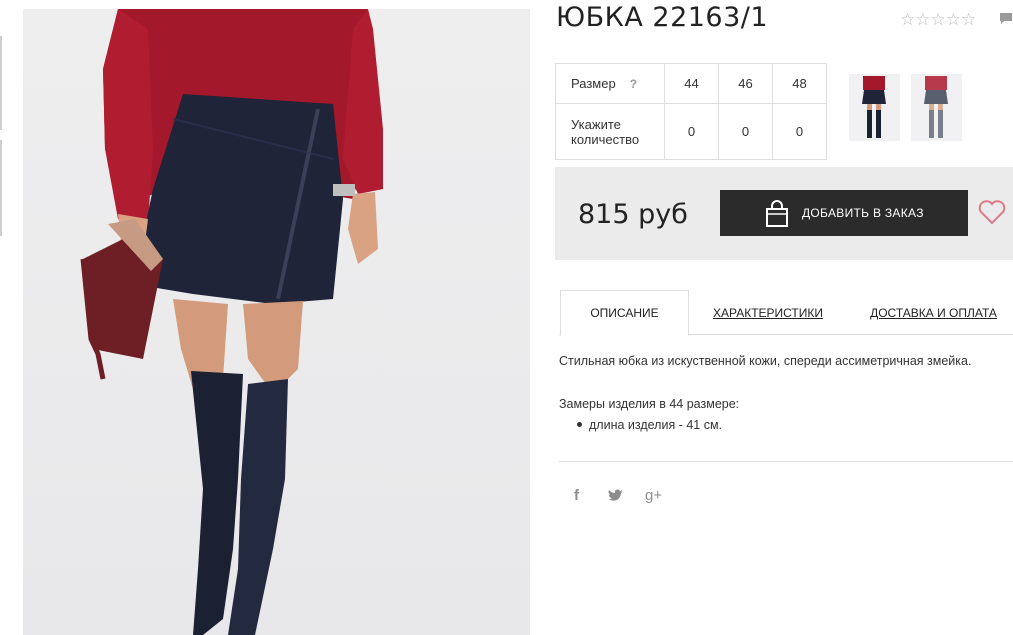  What do you see at coordinates (662, 17) in the screenshot?
I see `product-title: ЮБКА 22163/1` at bounding box center [662, 17].